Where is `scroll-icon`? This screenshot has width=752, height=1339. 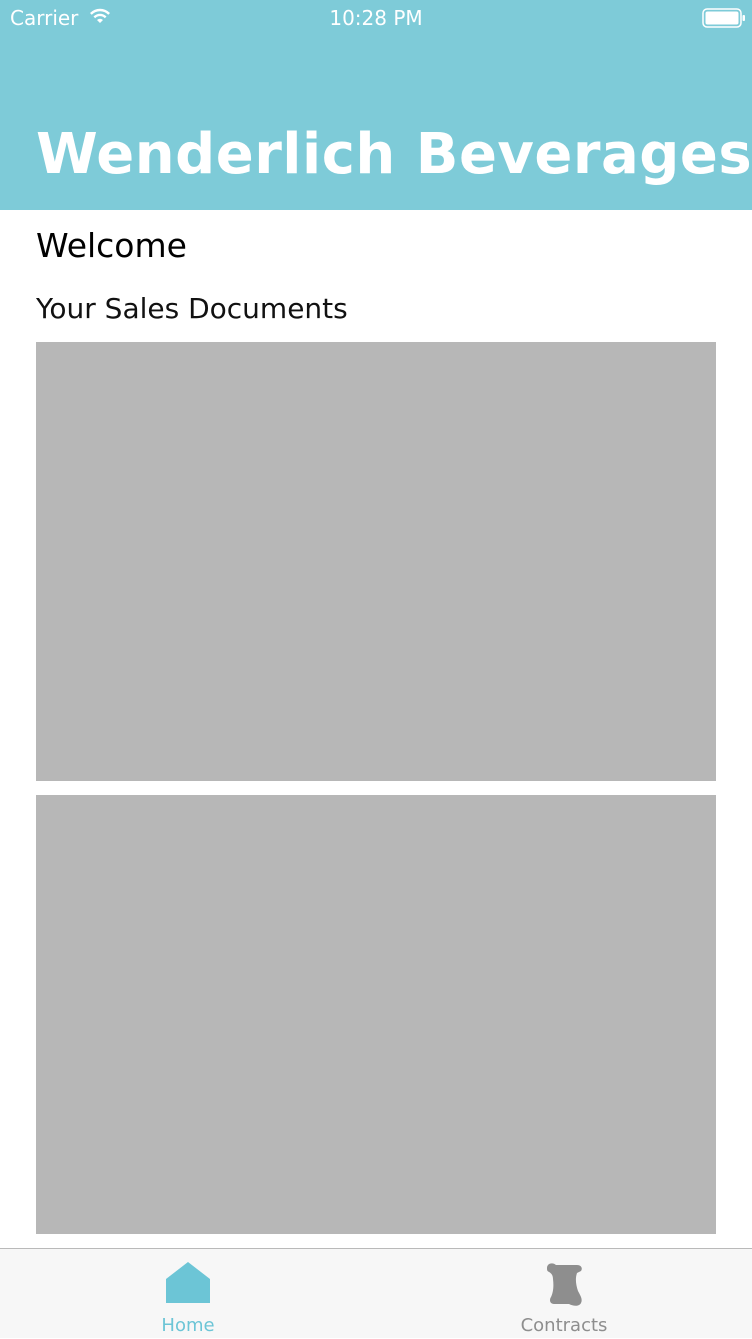
scroll-icon is located at coordinates (564, 1284).